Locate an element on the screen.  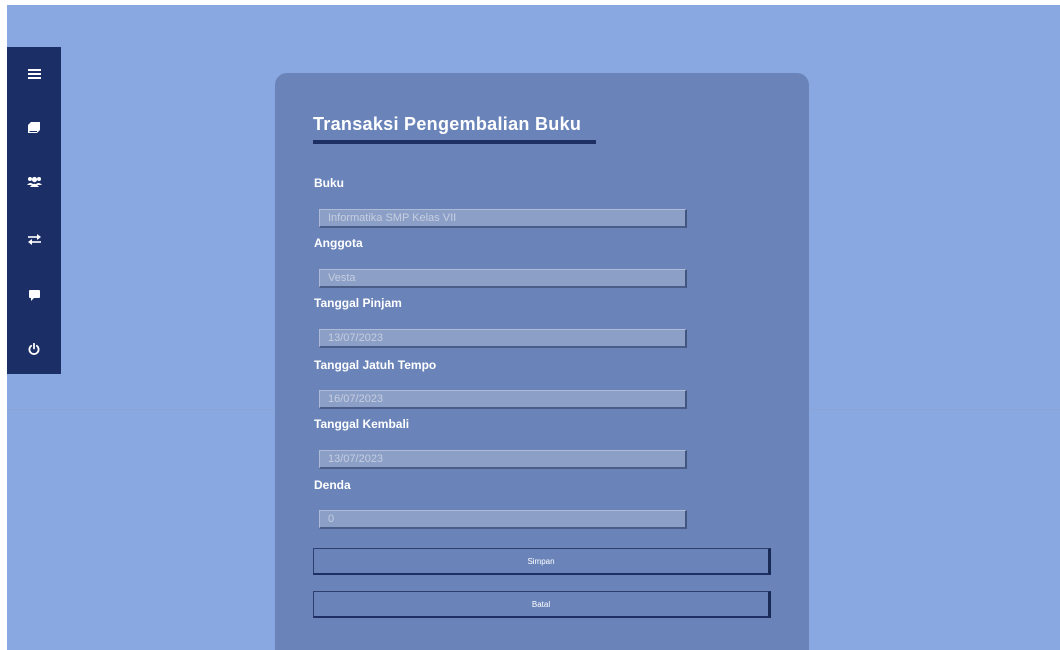
anggota-label: Anggota is located at coordinates (338, 243).